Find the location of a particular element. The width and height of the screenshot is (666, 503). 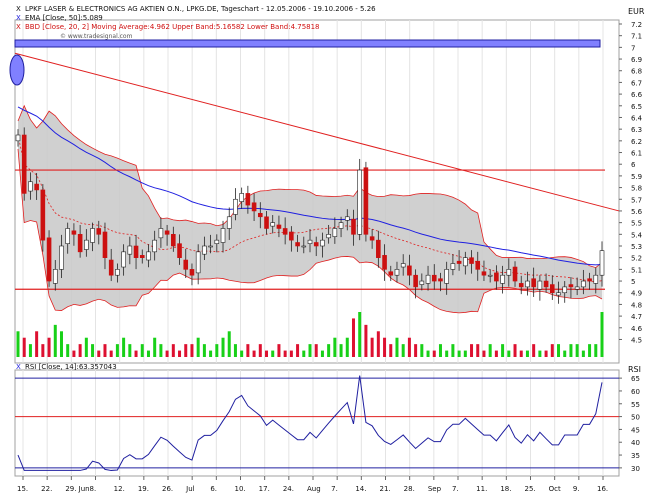

price-tick-label: 5.2 is located at coordinates (636, 259).